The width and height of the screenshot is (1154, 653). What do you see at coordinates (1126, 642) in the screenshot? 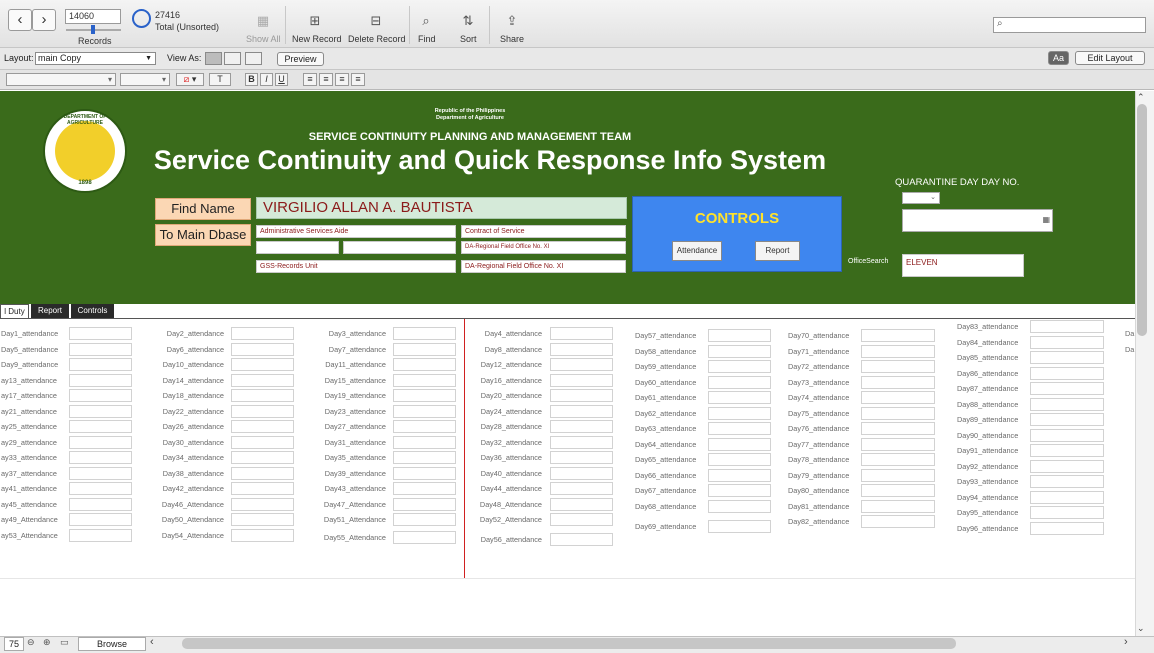
I see `chevron-right-icon: ›` at bounding box center [1126, 642].